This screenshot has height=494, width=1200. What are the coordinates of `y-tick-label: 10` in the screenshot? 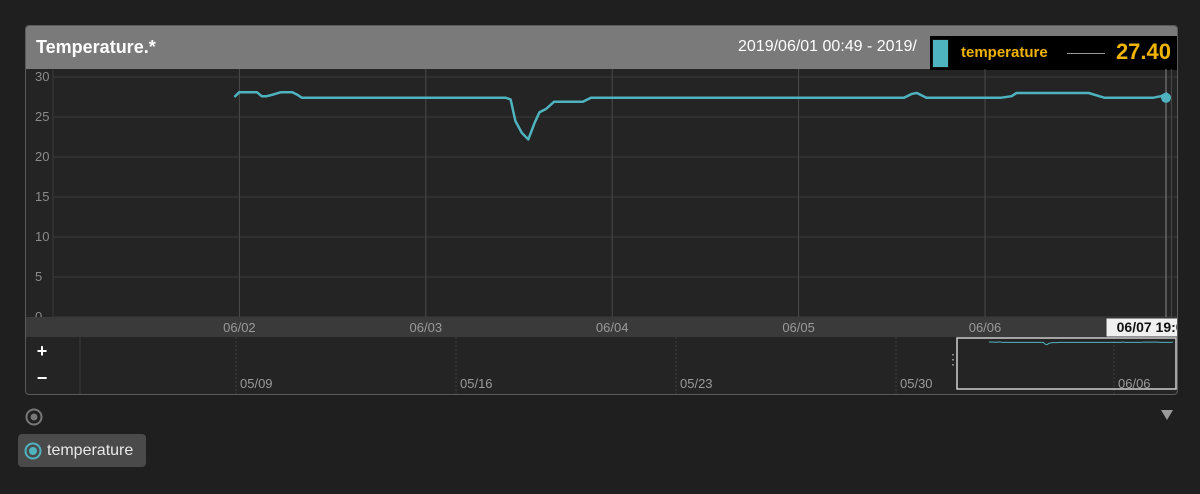 It's located at (42, 236).